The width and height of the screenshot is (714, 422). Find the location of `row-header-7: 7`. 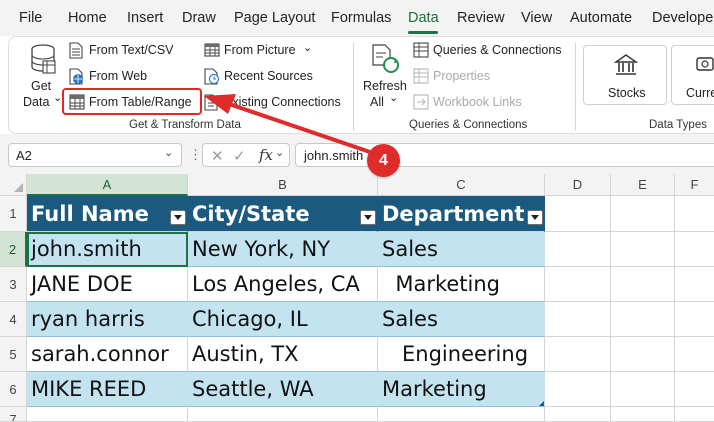

row-header-7: 7 is located at coordinates (13, 414).